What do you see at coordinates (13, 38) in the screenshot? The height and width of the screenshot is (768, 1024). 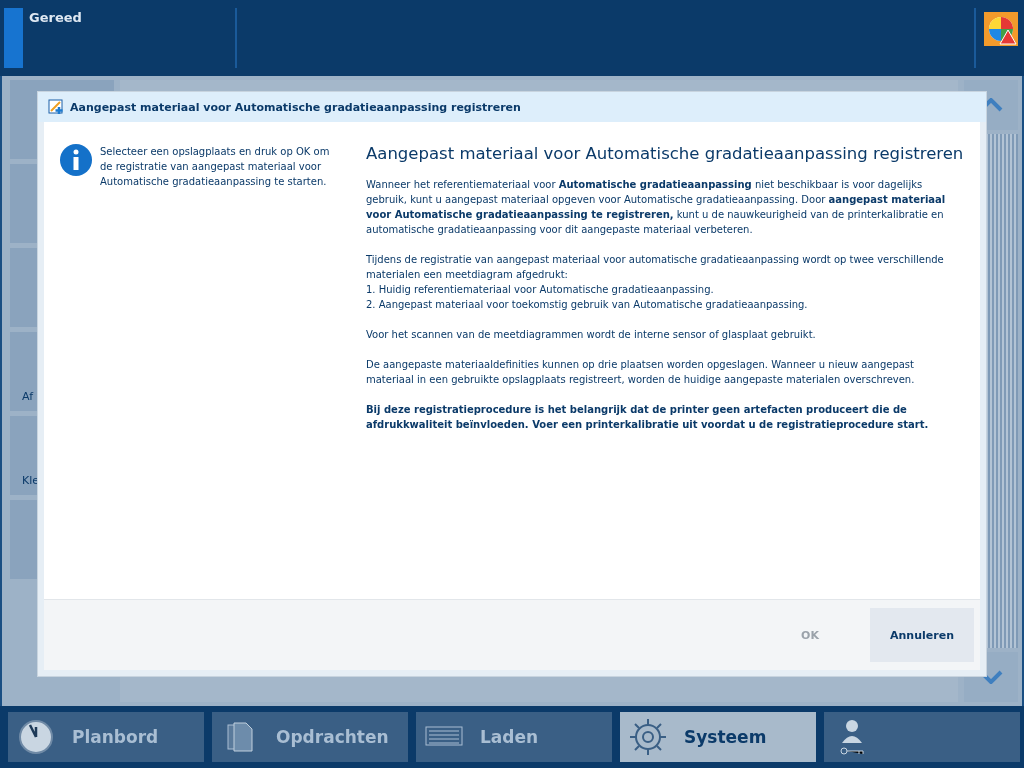 I see `status-indicator` at bounding box center [13, 38].